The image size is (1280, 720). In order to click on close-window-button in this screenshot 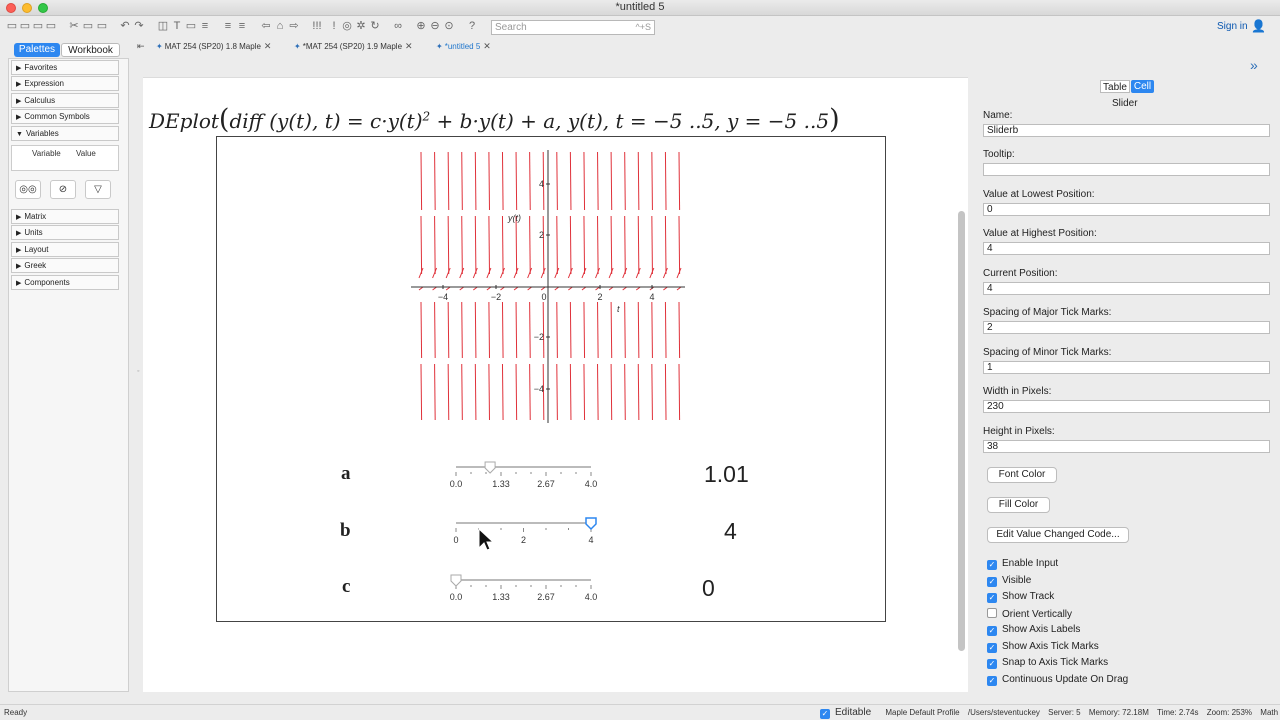, I will do `click(11, 8)`.